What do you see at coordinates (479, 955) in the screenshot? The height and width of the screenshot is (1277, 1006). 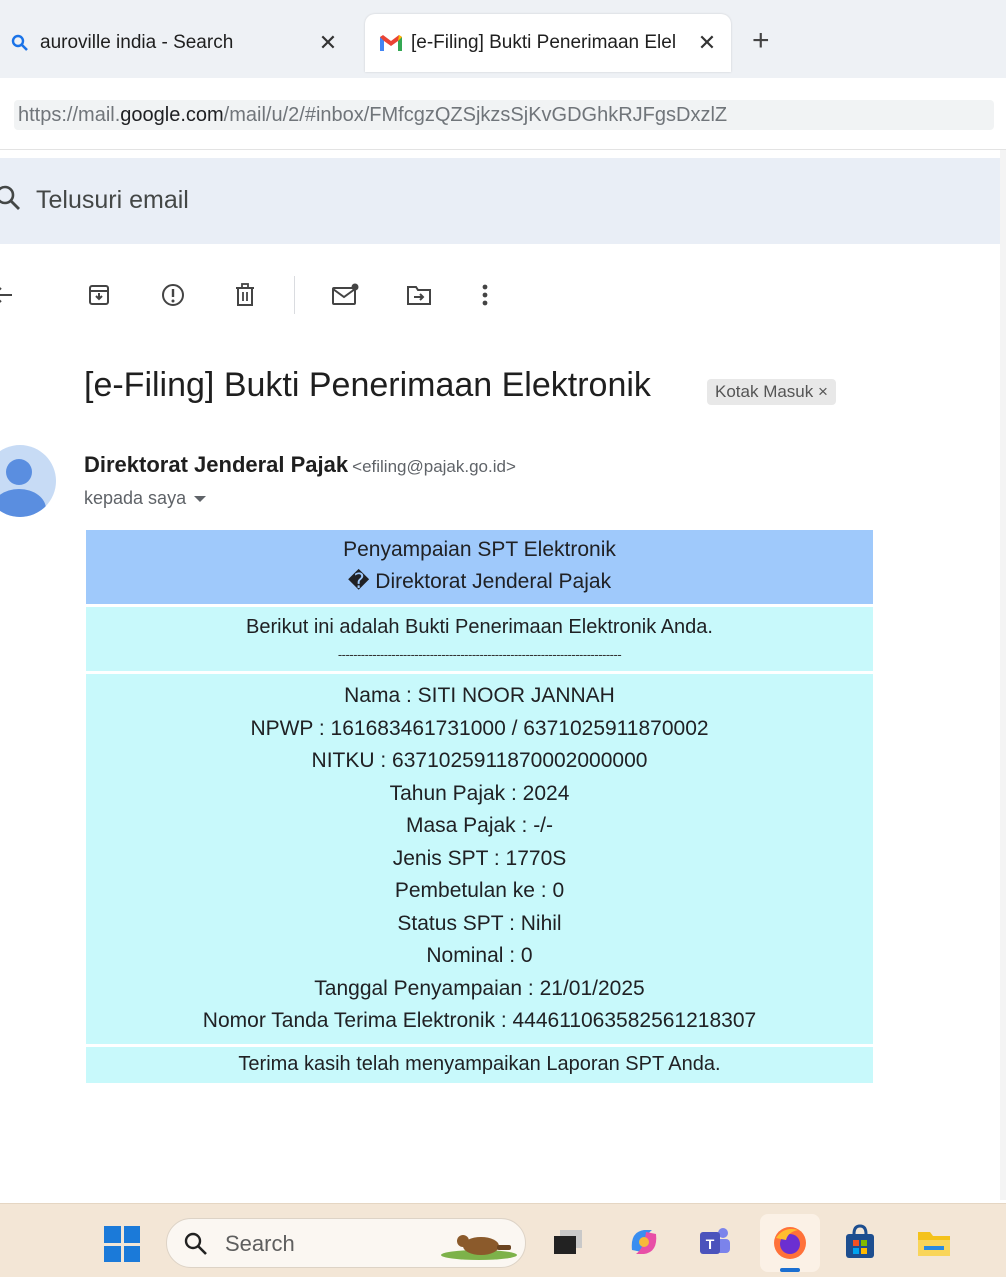 I see `field-nominal: Nominal : 0` at bounding box center [479, 955].